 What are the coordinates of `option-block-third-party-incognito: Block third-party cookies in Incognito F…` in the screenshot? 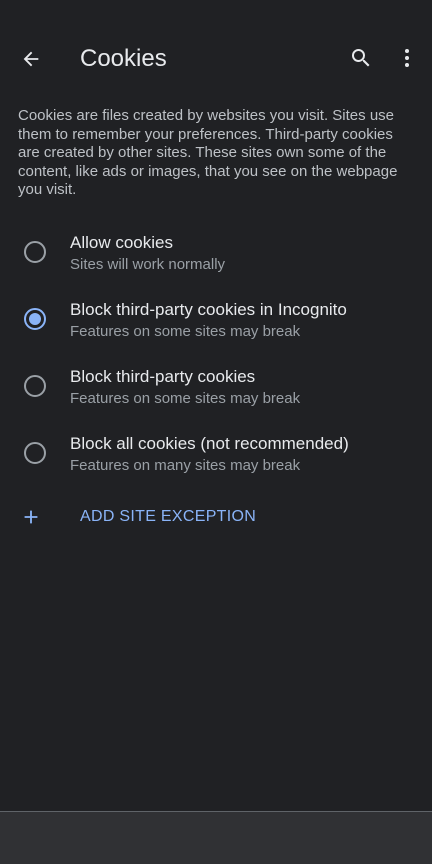 It's located at (216, 328).